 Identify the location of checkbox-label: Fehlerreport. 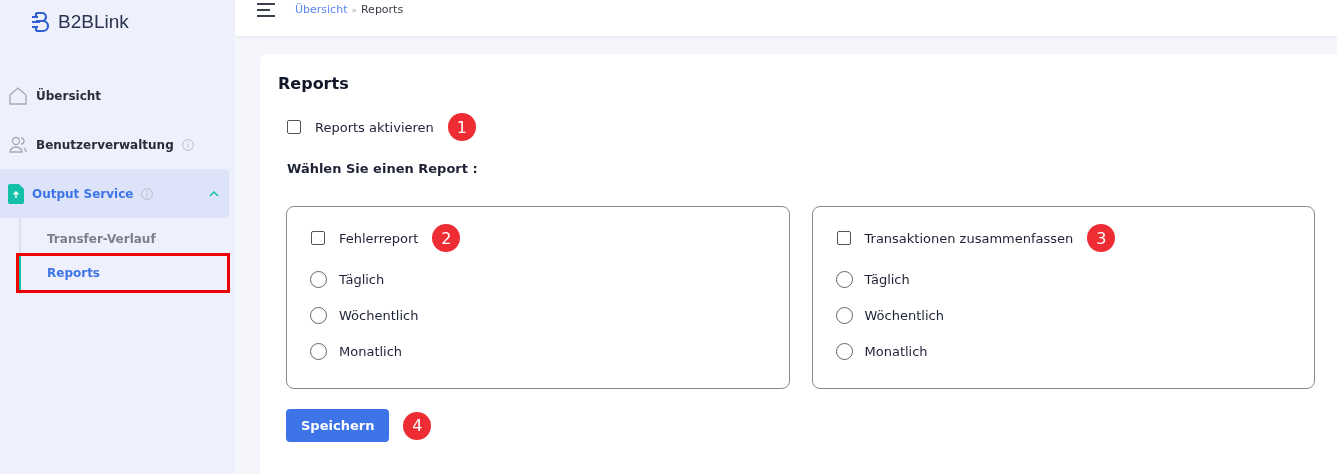
(379, 238).